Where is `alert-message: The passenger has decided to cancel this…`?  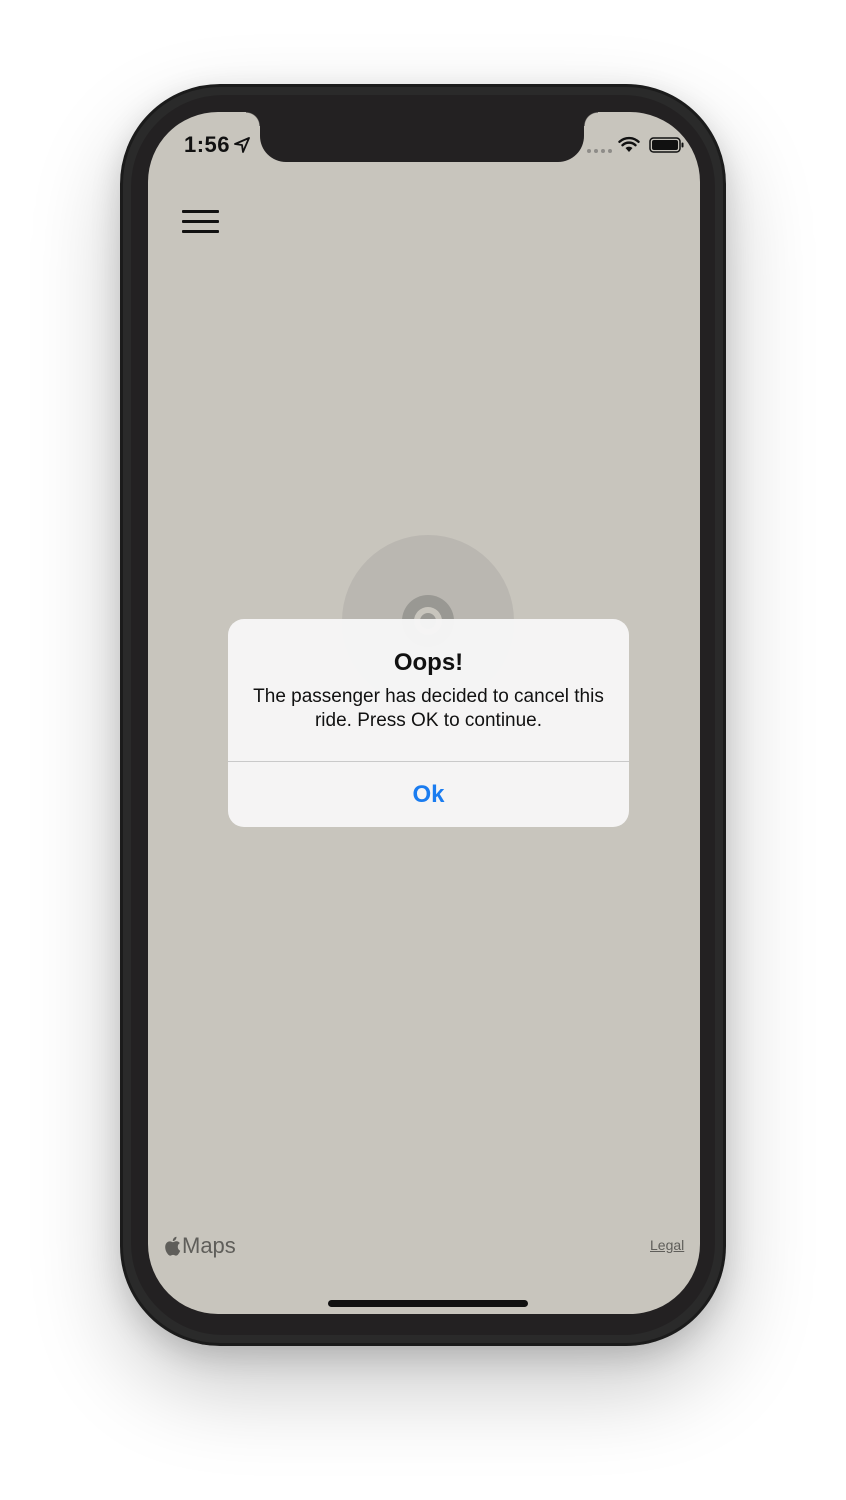 alert-message: The passenger has decided to cancel this… is located at coordinates (428, 708).